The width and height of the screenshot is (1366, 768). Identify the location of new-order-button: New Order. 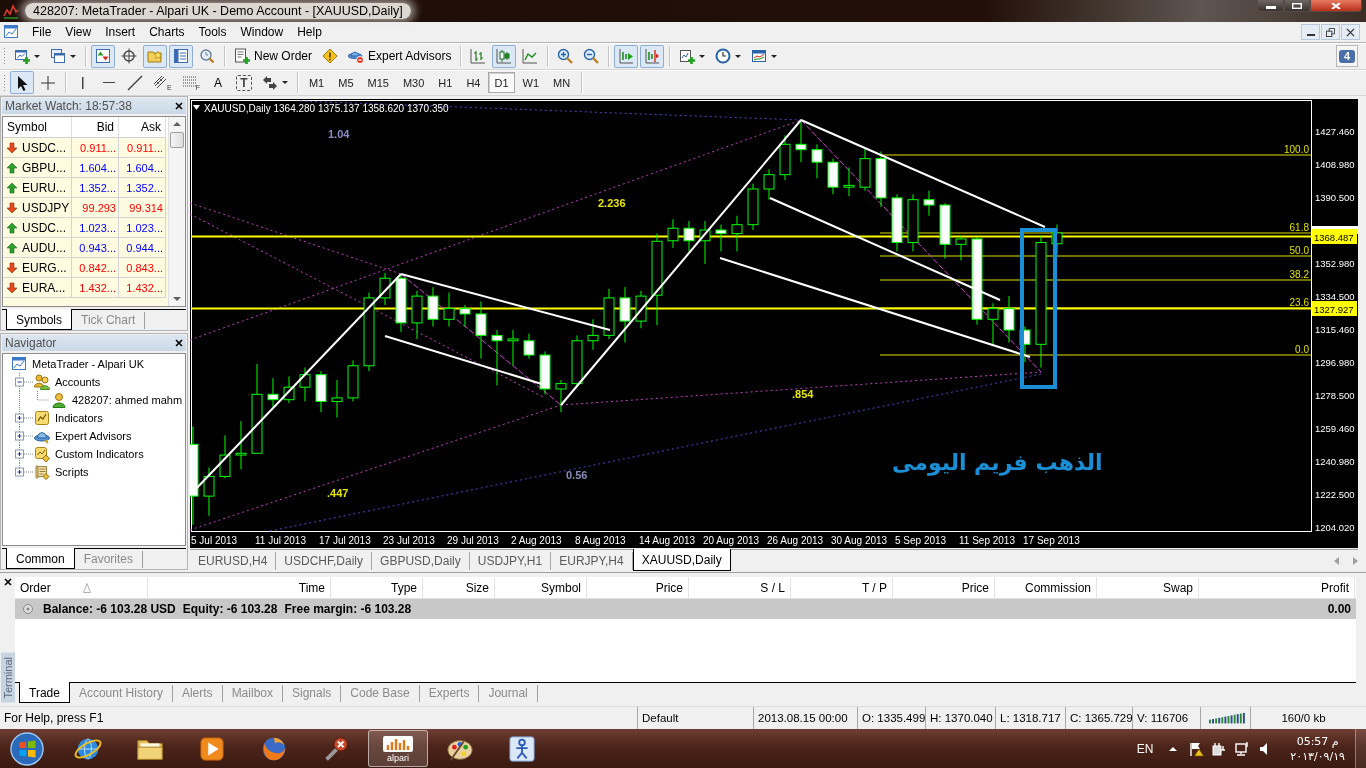
(273, 56).